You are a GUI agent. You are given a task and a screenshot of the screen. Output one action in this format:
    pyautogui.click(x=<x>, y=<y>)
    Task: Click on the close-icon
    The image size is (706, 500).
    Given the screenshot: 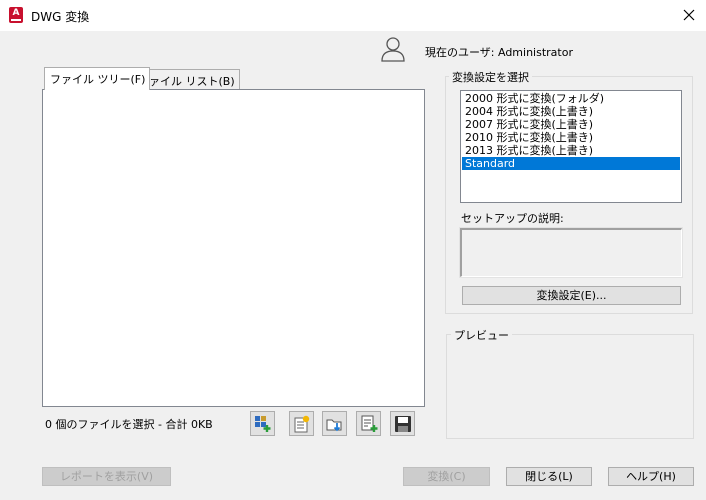 What is the action you would take?
    pyautogui.click(x=689, y=15)
    